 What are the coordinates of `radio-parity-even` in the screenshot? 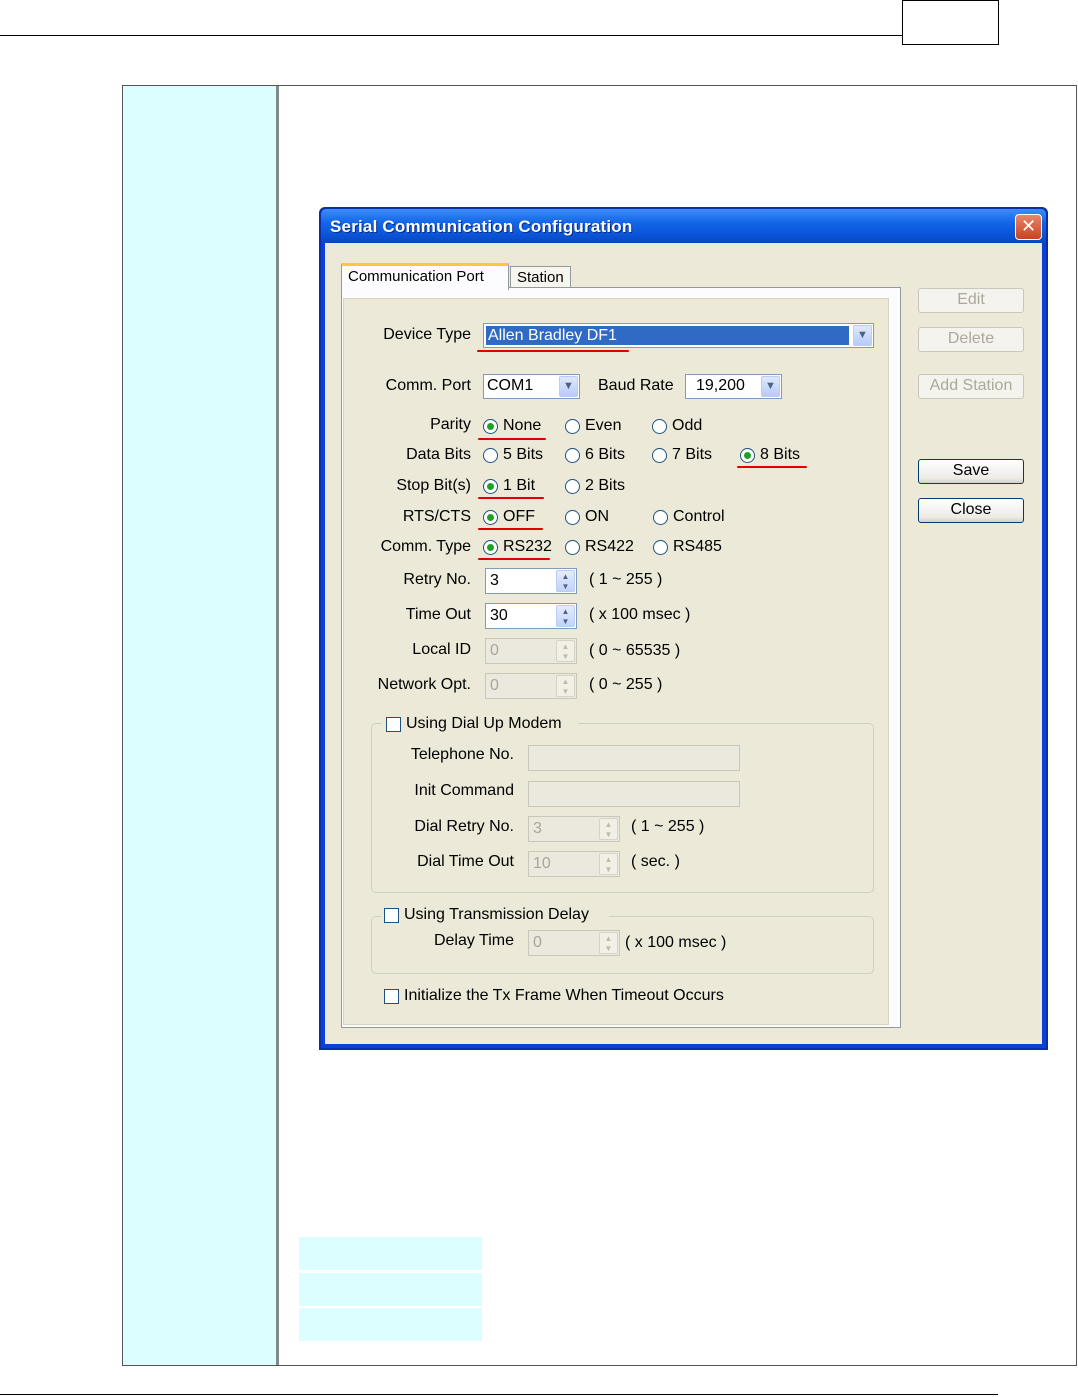 It's located at (572, 426).